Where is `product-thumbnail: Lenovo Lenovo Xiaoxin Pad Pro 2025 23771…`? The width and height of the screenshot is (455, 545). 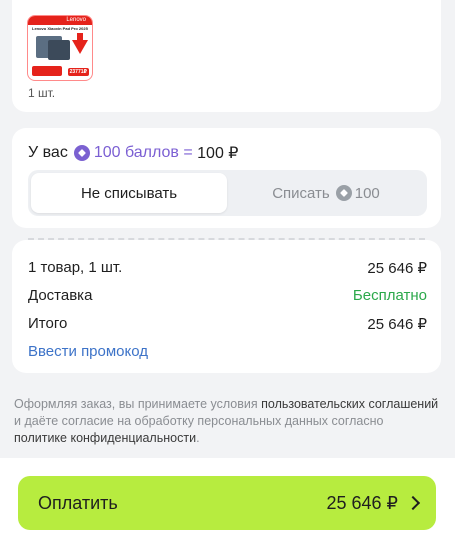
product-thumbnail: Lenovo Lenovo Xiaoxin Pad Pro 2025 23771… is located at coordinates (60, 48).